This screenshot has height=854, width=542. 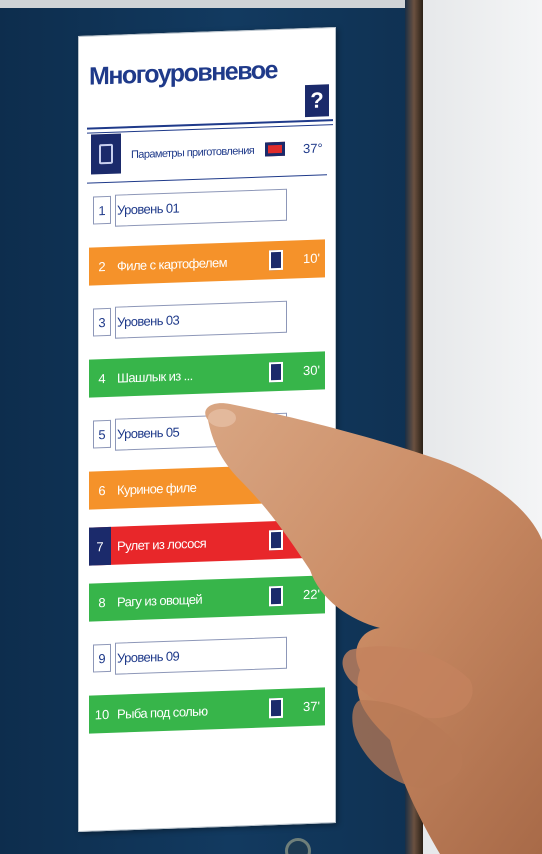 I want to click on level-number: 7, so click(x=100, y=546).